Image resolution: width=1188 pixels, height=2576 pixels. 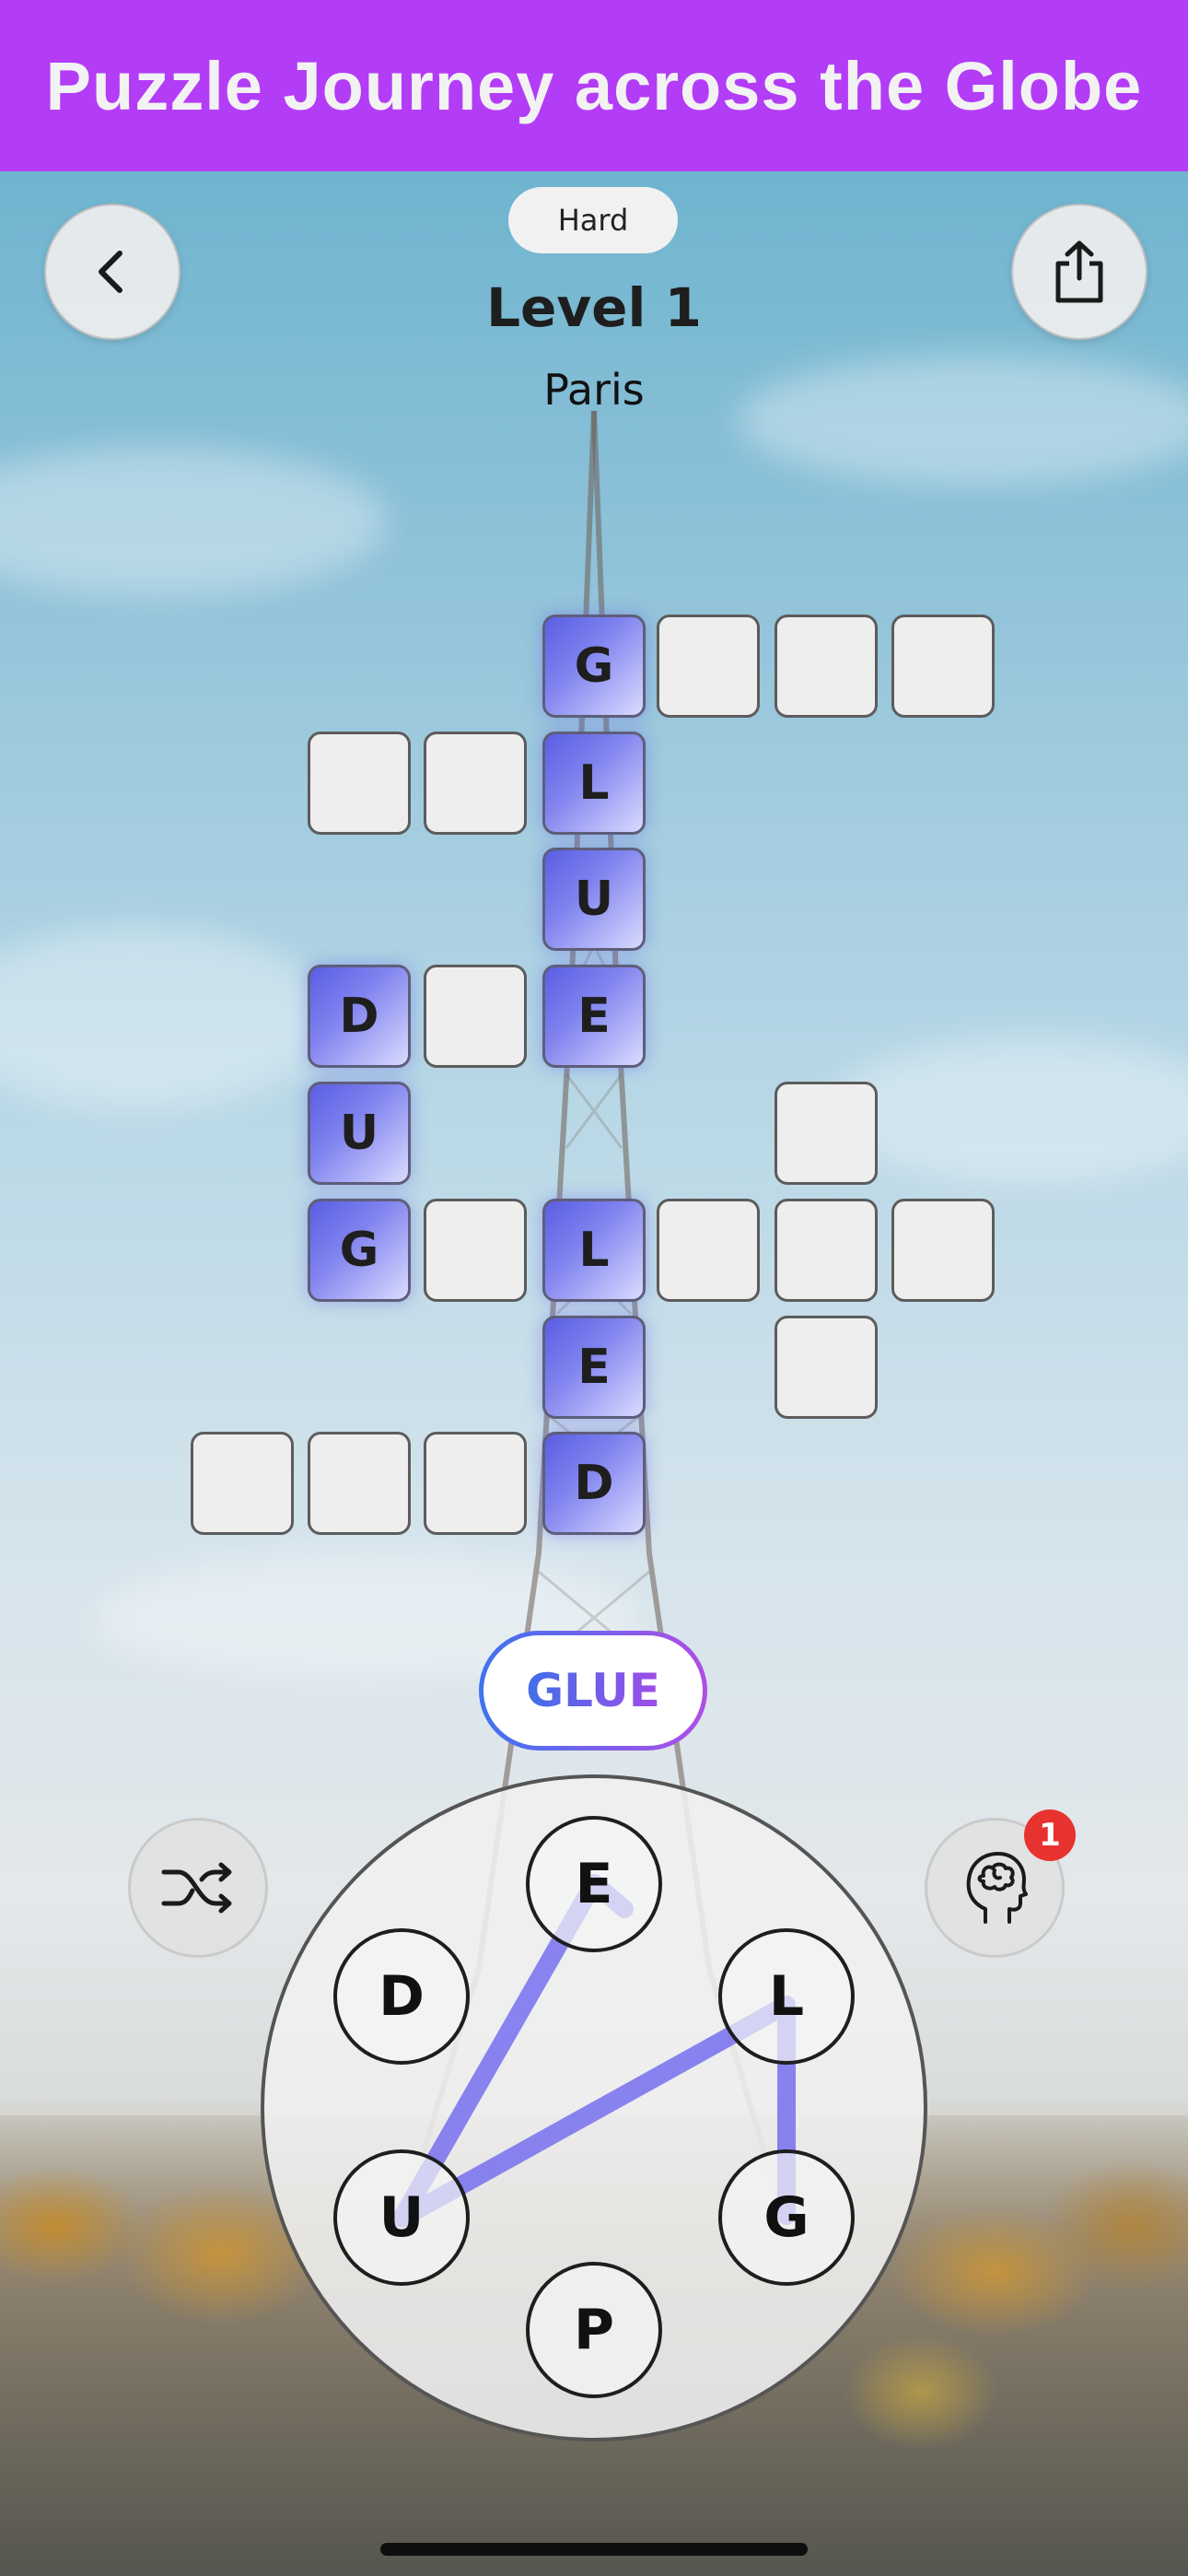 I want to click on shuffle-button, so click(x=198, y=1888).